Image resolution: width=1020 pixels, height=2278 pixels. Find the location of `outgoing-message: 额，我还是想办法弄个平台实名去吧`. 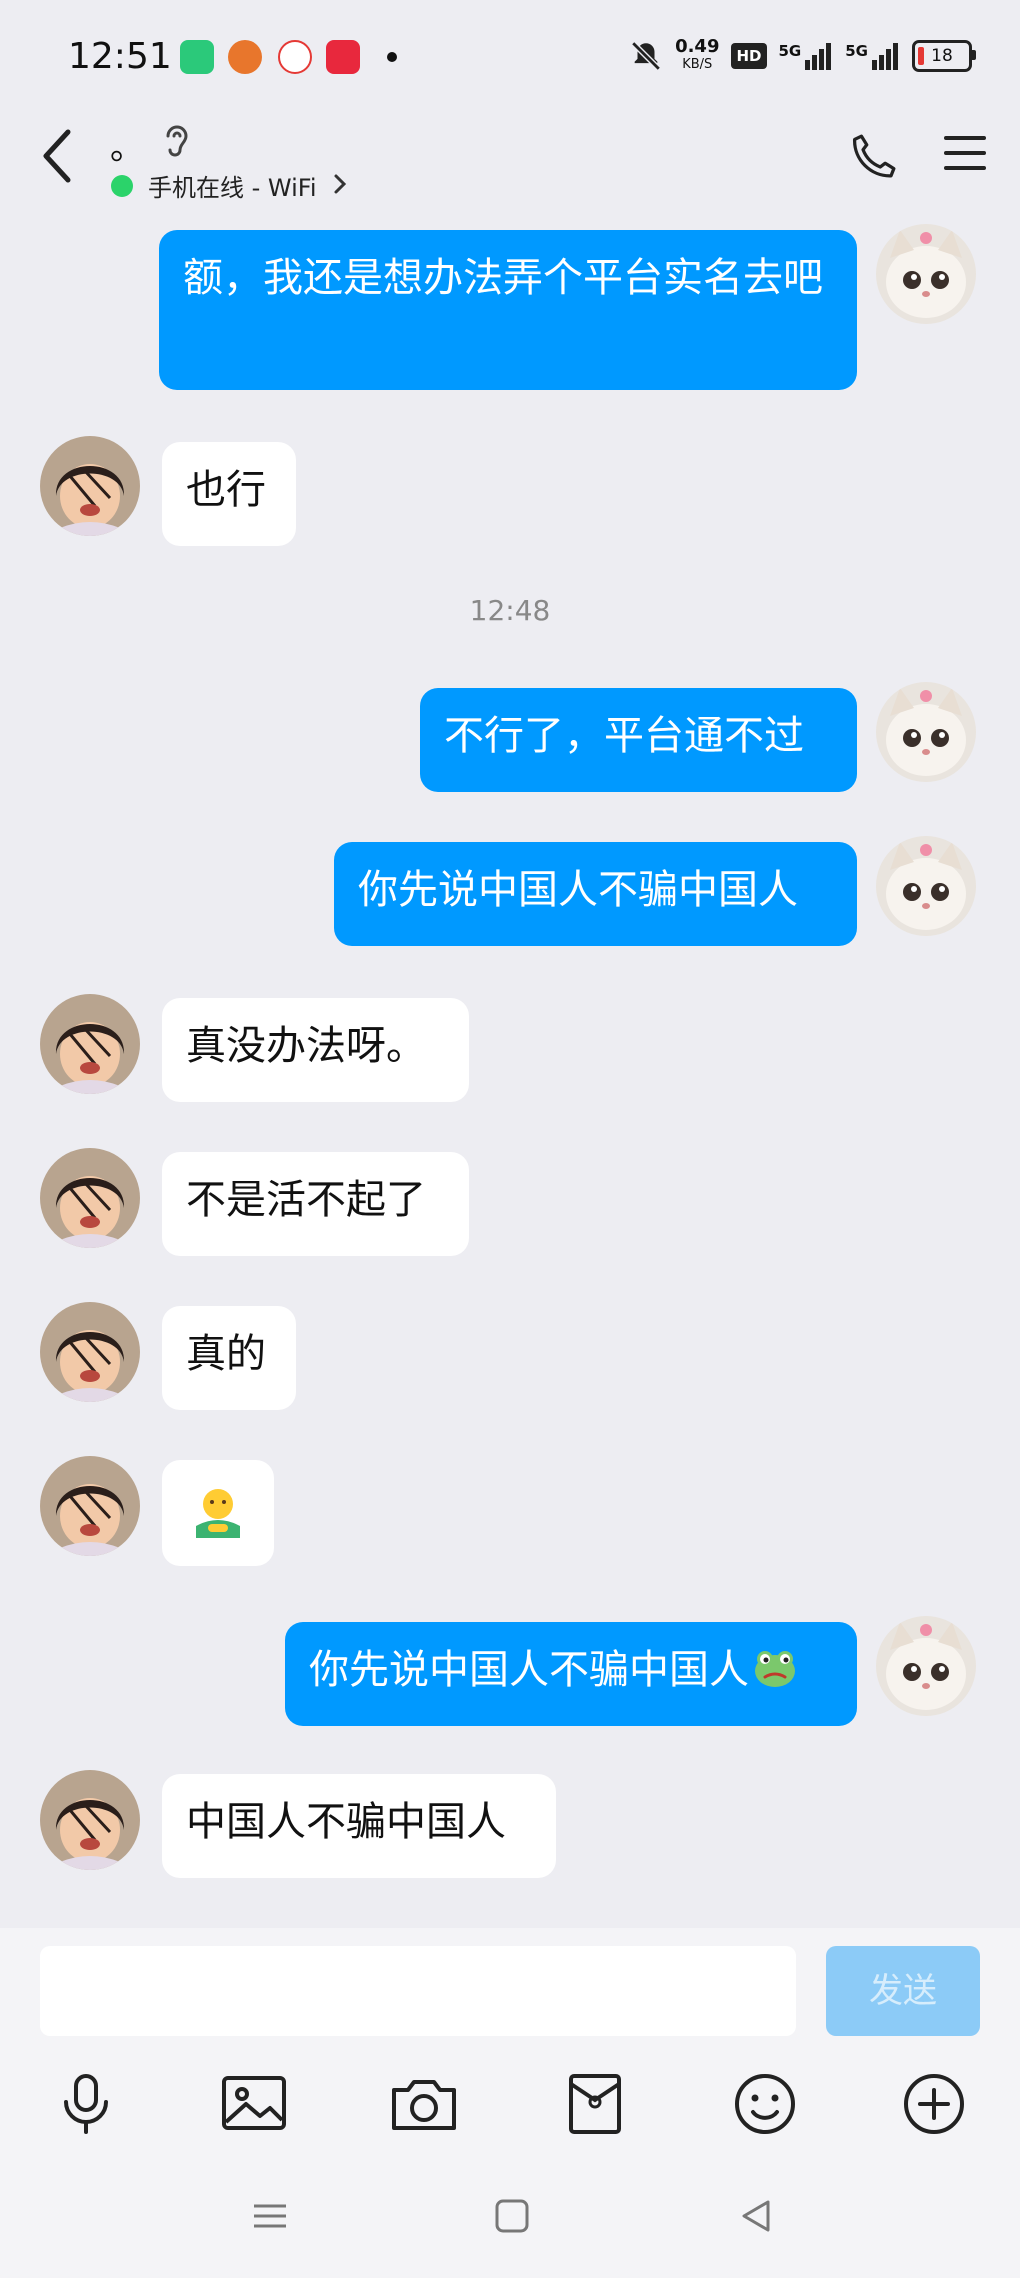

outgoing-message: 额，我还是想办法弄个平台实名去吧 is located at coordinates (508, 310).